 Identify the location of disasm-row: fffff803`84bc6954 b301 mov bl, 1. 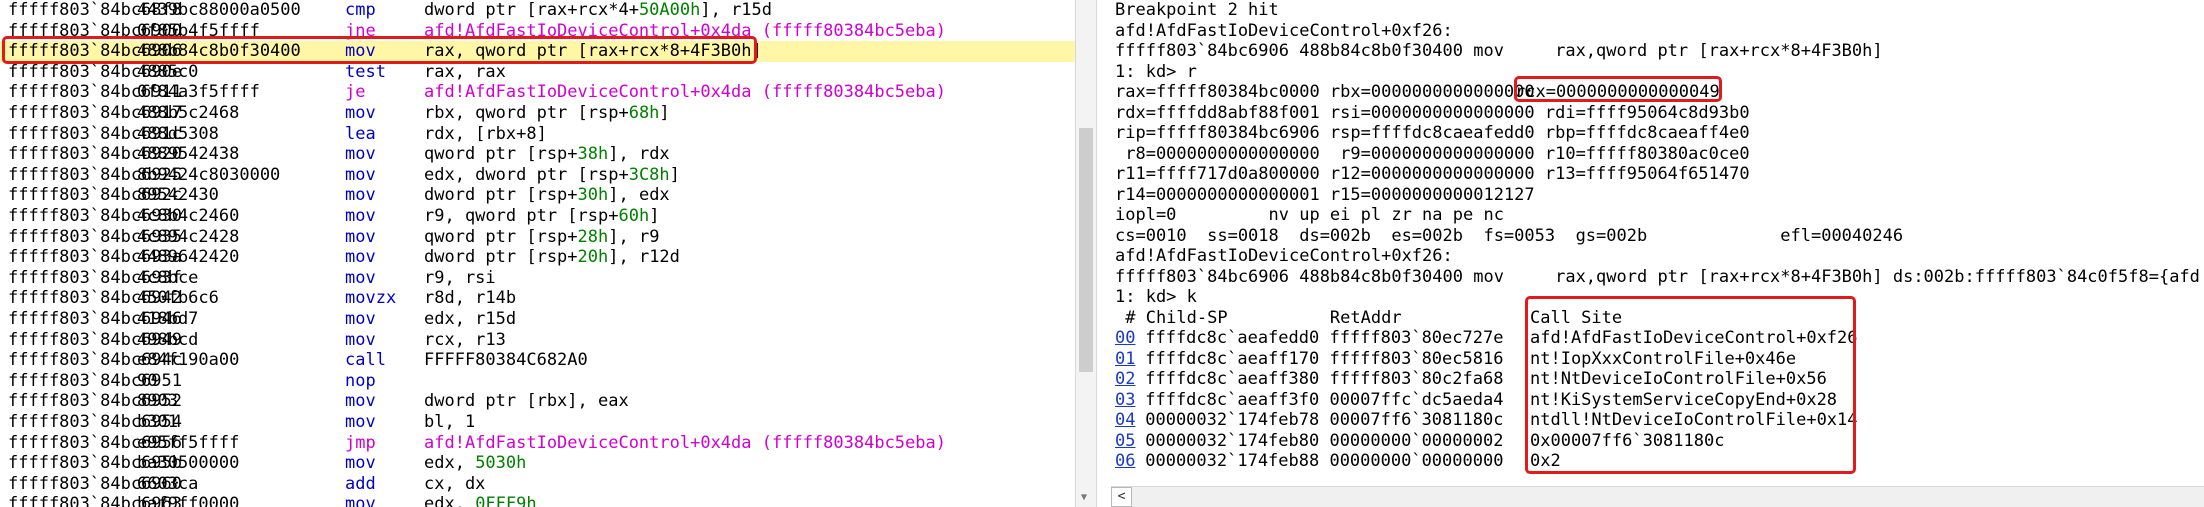
(537, 422).